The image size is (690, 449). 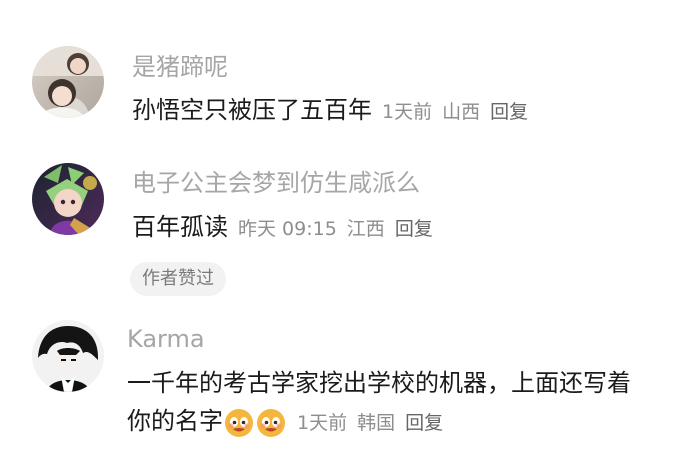 I want to click on comment-text: 百年孤读, so click(x=180, y=227).